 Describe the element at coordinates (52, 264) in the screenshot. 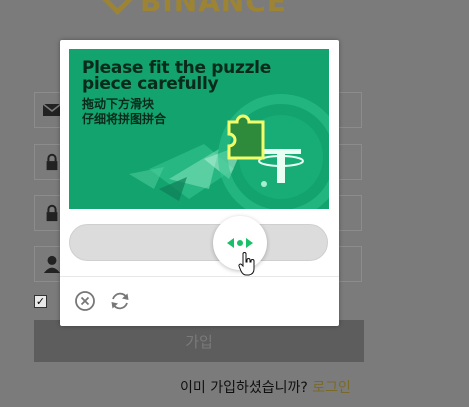

I see `user-icon` at that location.